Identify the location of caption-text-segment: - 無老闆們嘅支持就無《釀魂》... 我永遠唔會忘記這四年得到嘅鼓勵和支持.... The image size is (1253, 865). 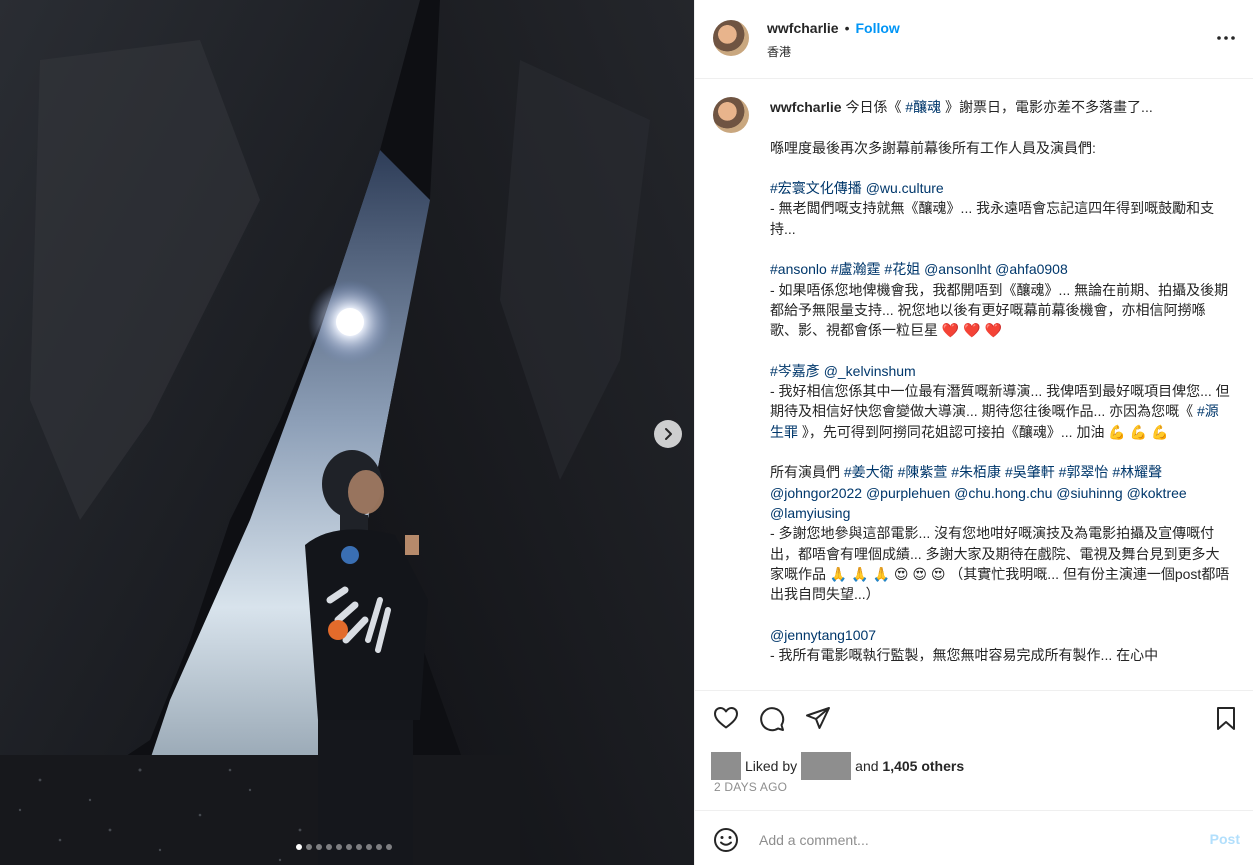
(992, 218).